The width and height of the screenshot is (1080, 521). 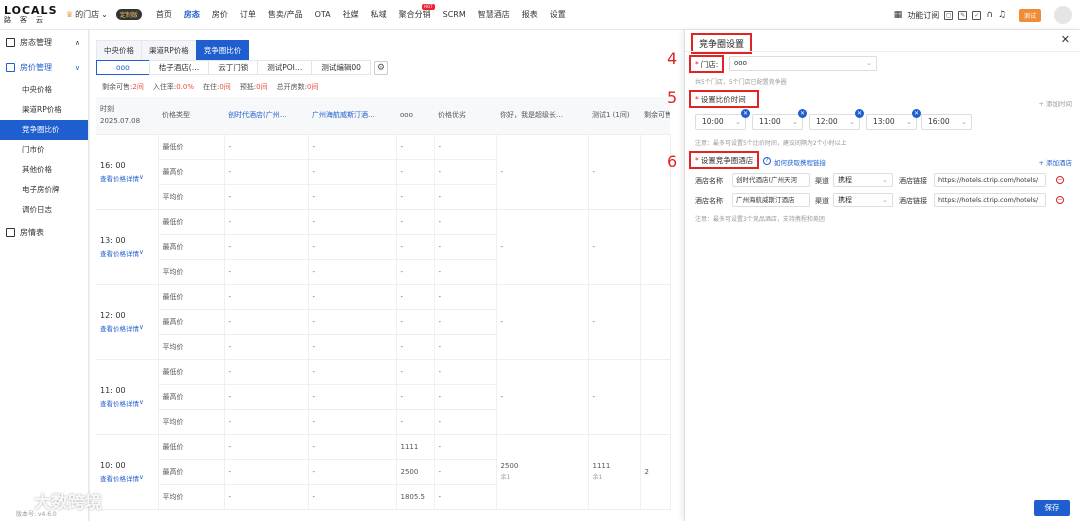 I want to click on document-icon: ▢, so click(x=949, y=15).